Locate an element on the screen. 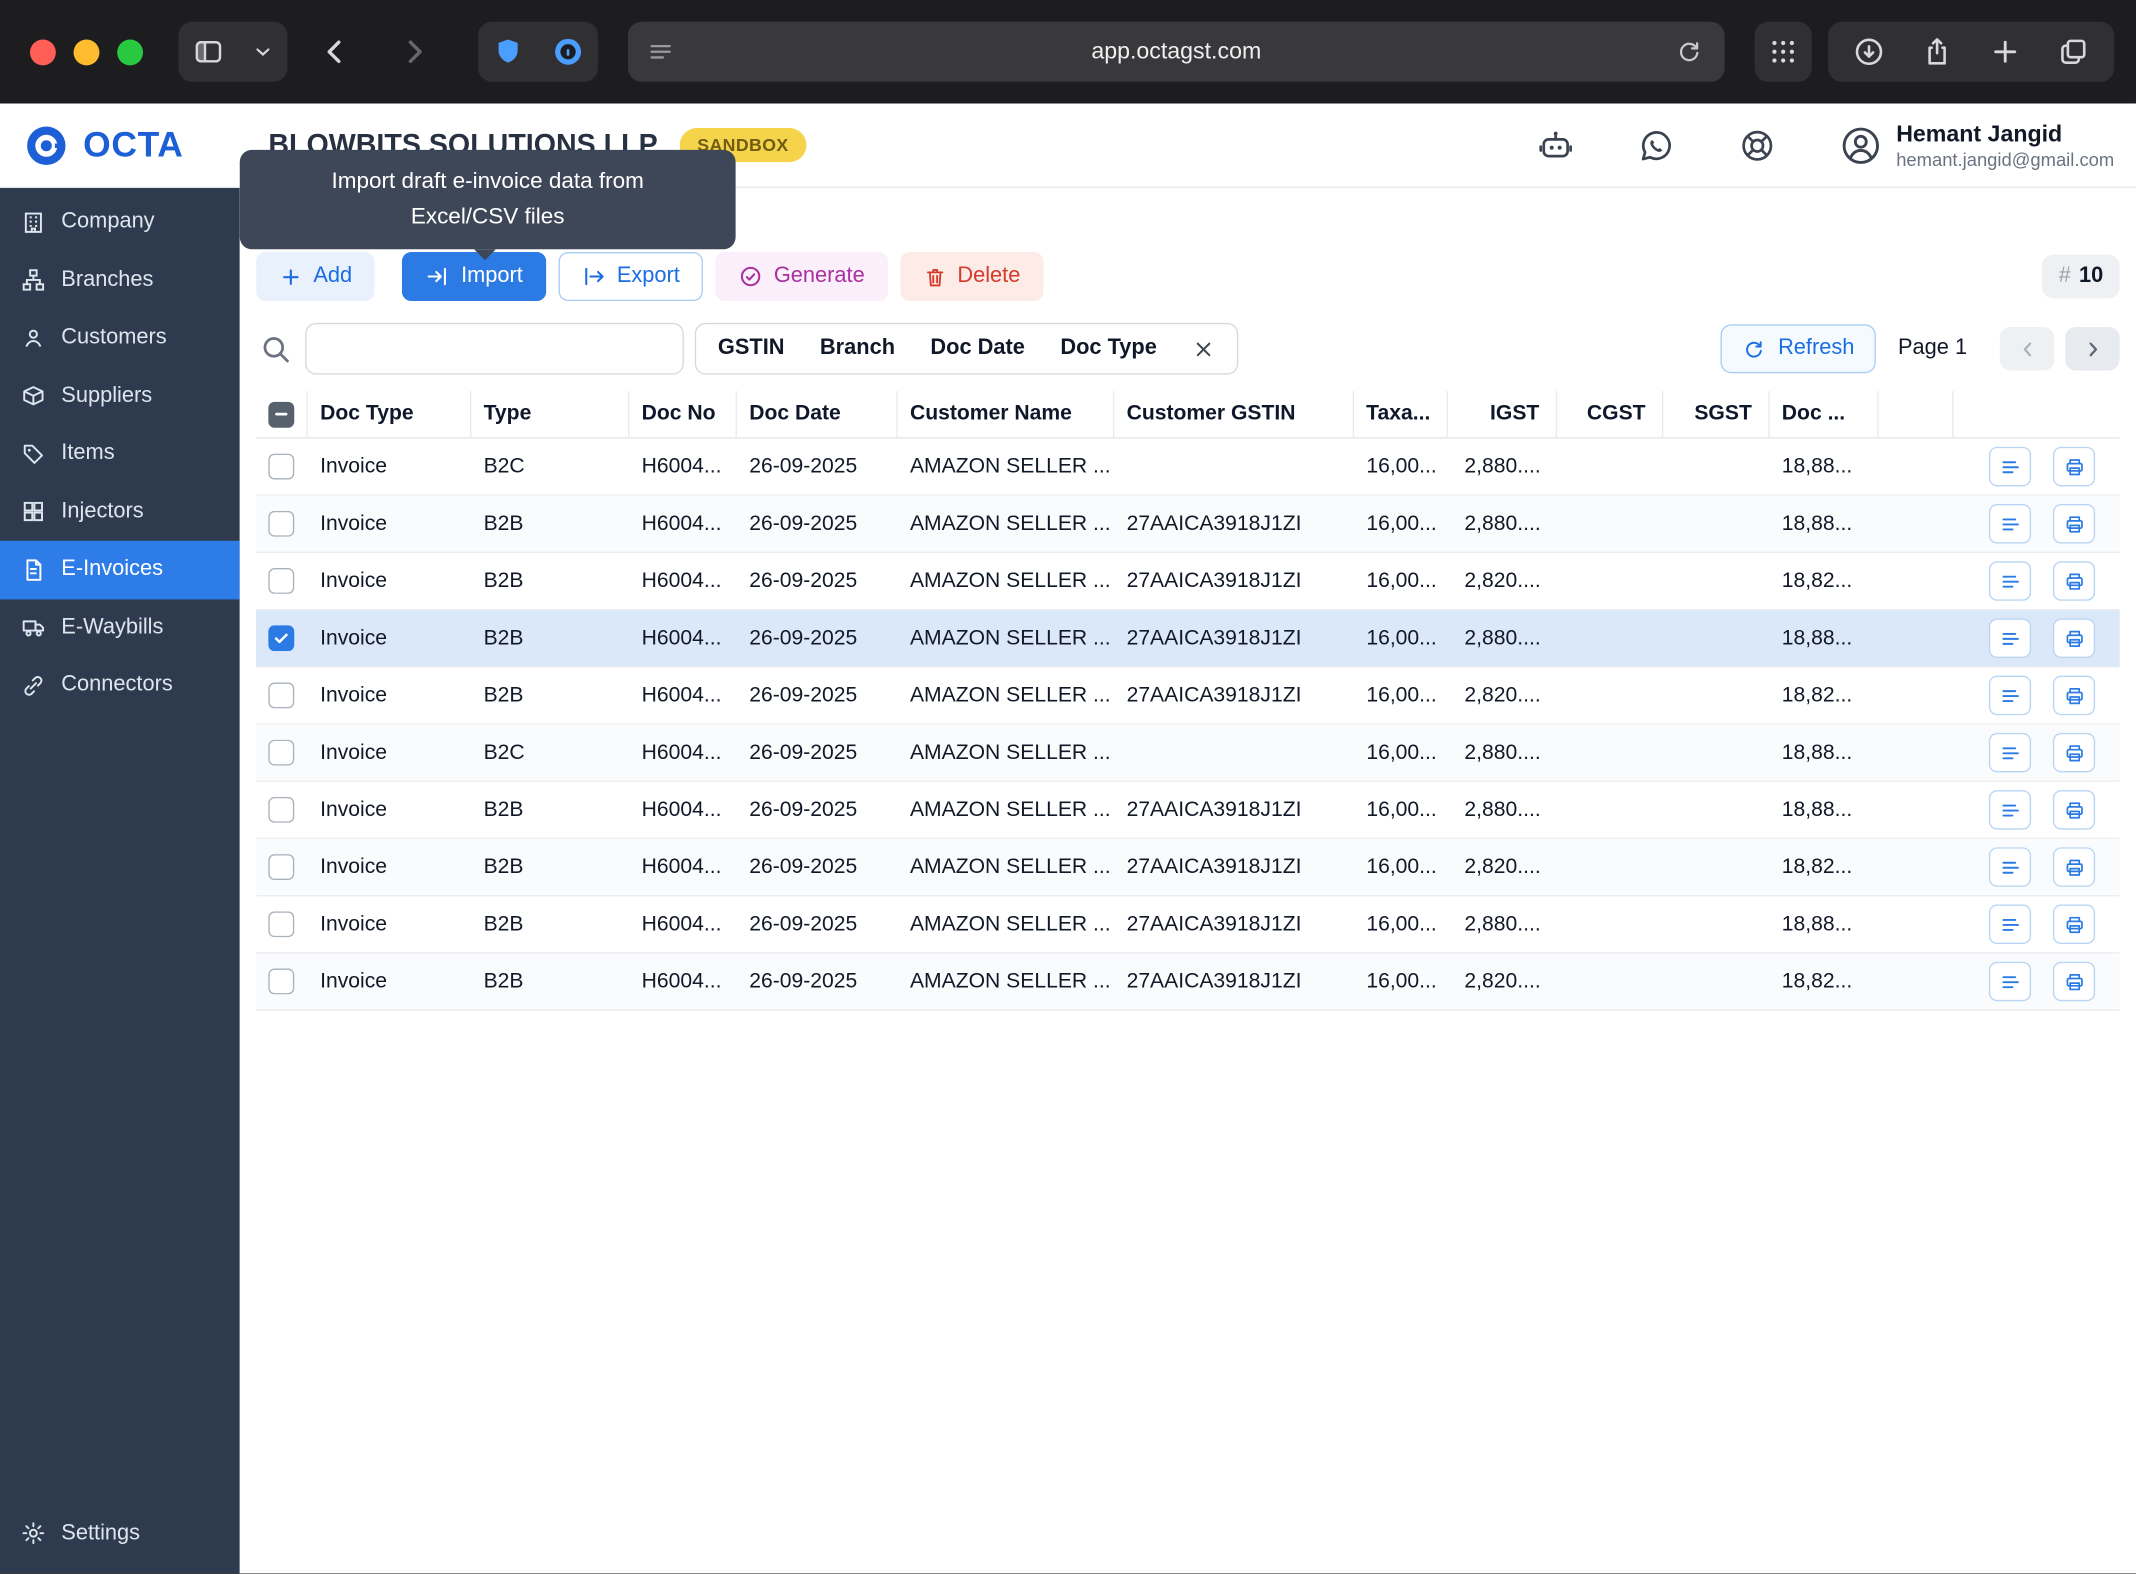 The image size is (2136, 1574). filter-chip-branch: Branch is located at coordinates (857, 348).